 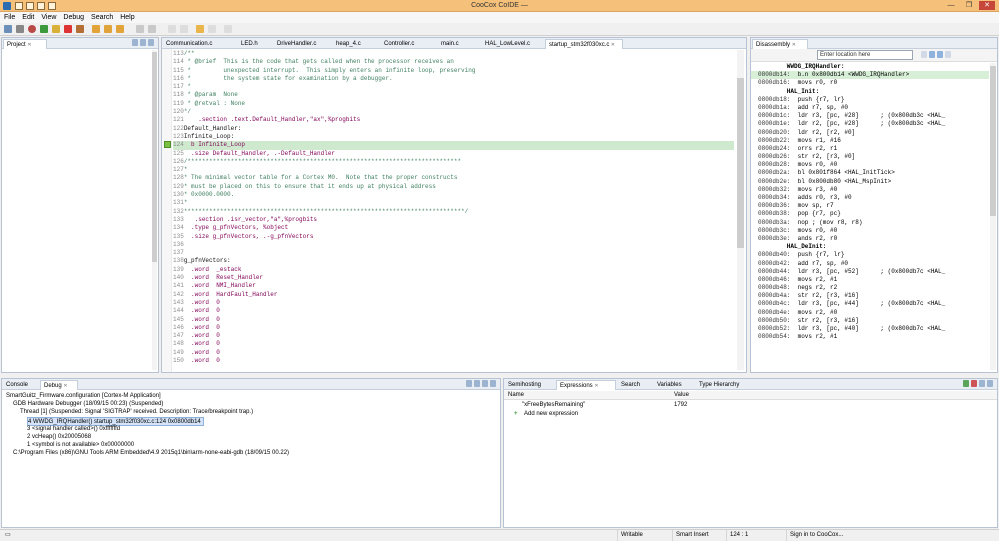 I want to click on code-line: 130* 0x0000.0000., so click(x=453, y=195).